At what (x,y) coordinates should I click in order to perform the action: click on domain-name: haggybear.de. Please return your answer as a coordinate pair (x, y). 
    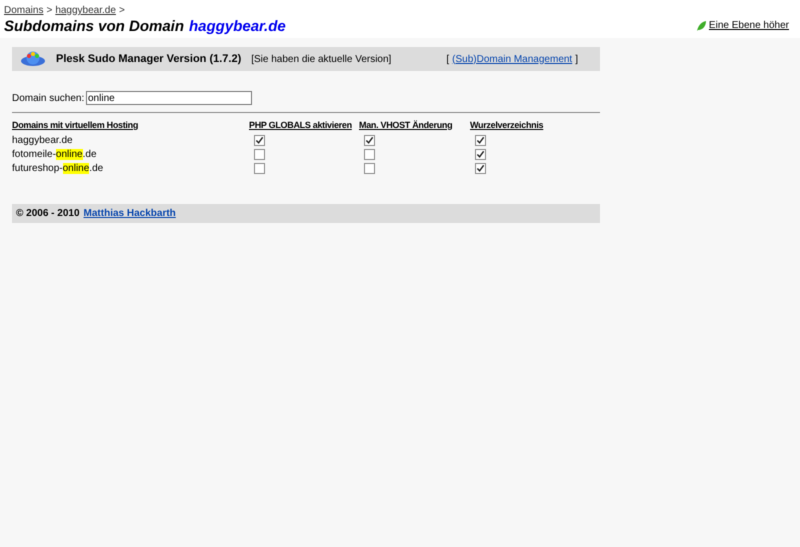
    Looking at the image, I should click on (43, 141).